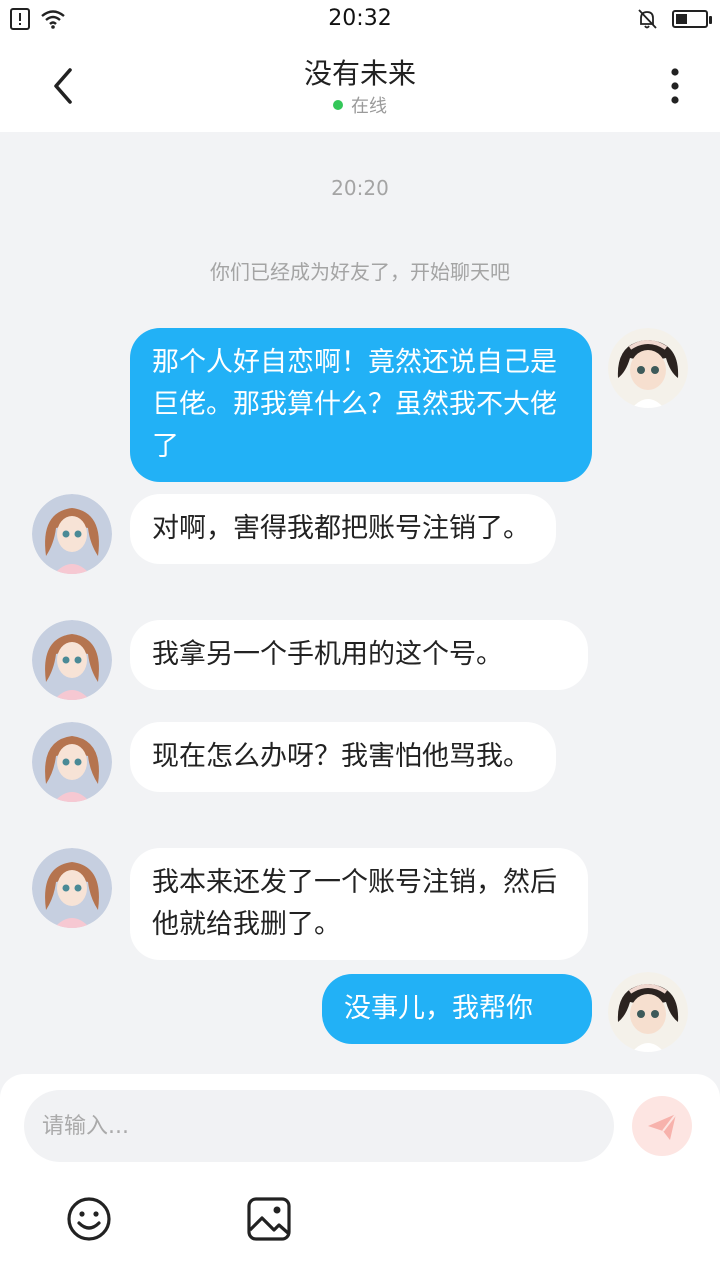 Image resolution: width=720 pixels, height=1280 pixels. I want to click on emoji-icon, so click(89, 1219).